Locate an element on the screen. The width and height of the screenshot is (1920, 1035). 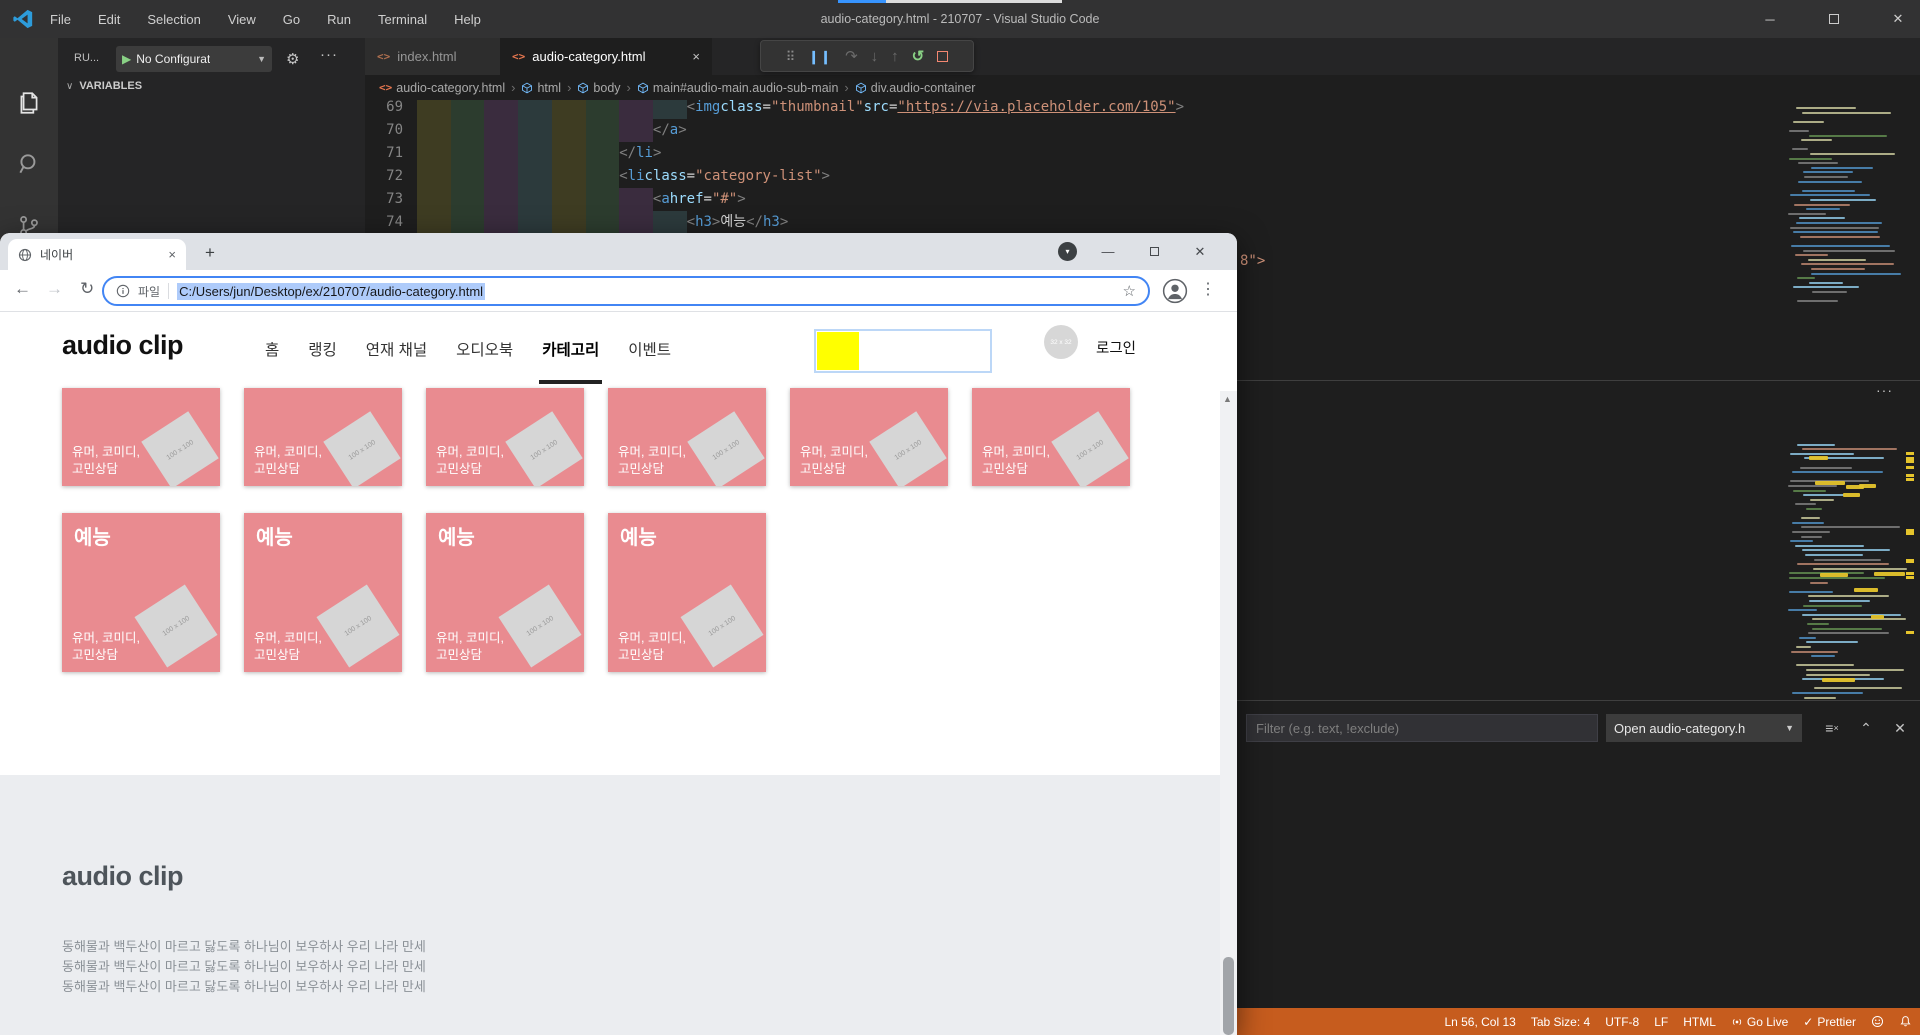
vscode-minimize-button: ─ is located at coordinates (1770, 19).